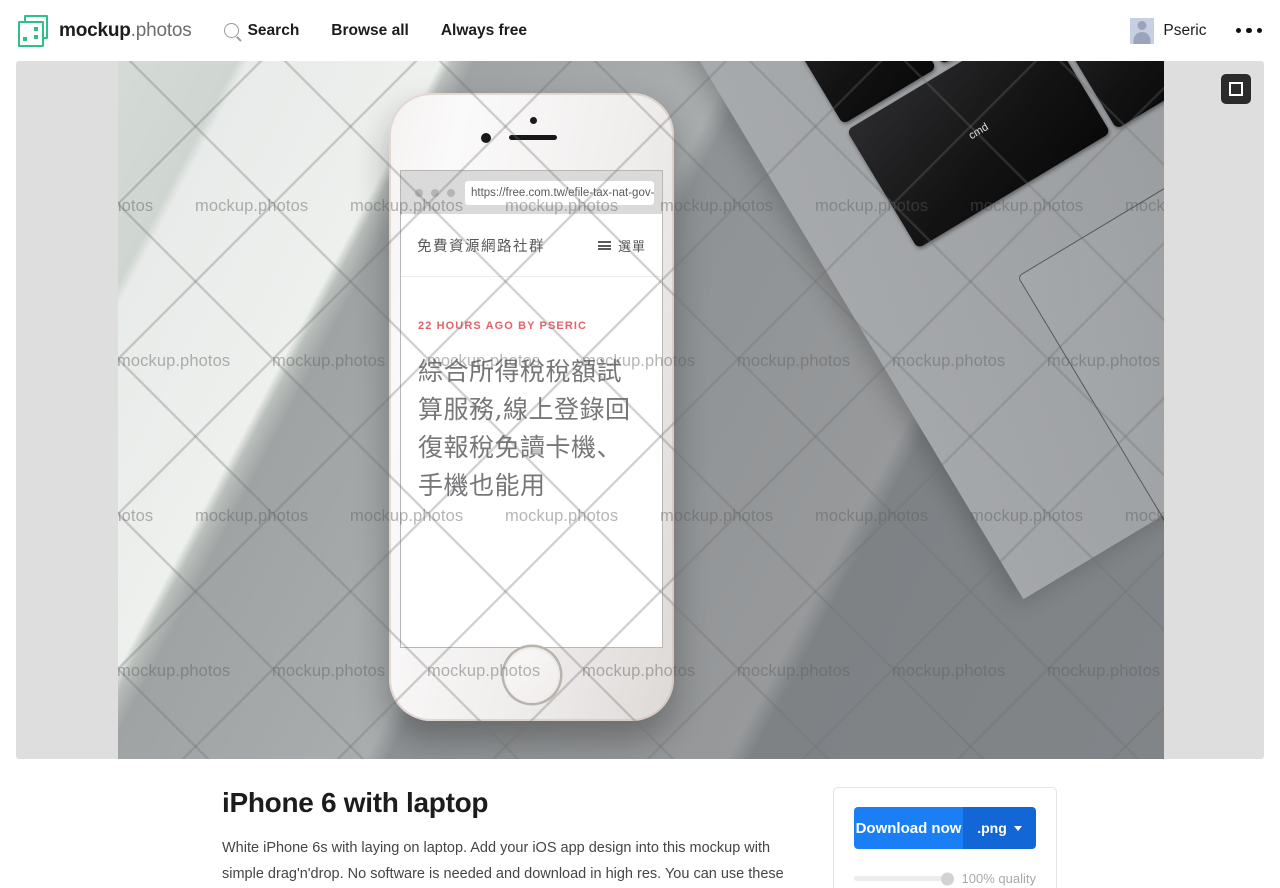 The height and width of the screenshot is (888, 1280). Describe the element at coordinates (486, 138) in the screenshot. I see `front-camera-icon` at that location.